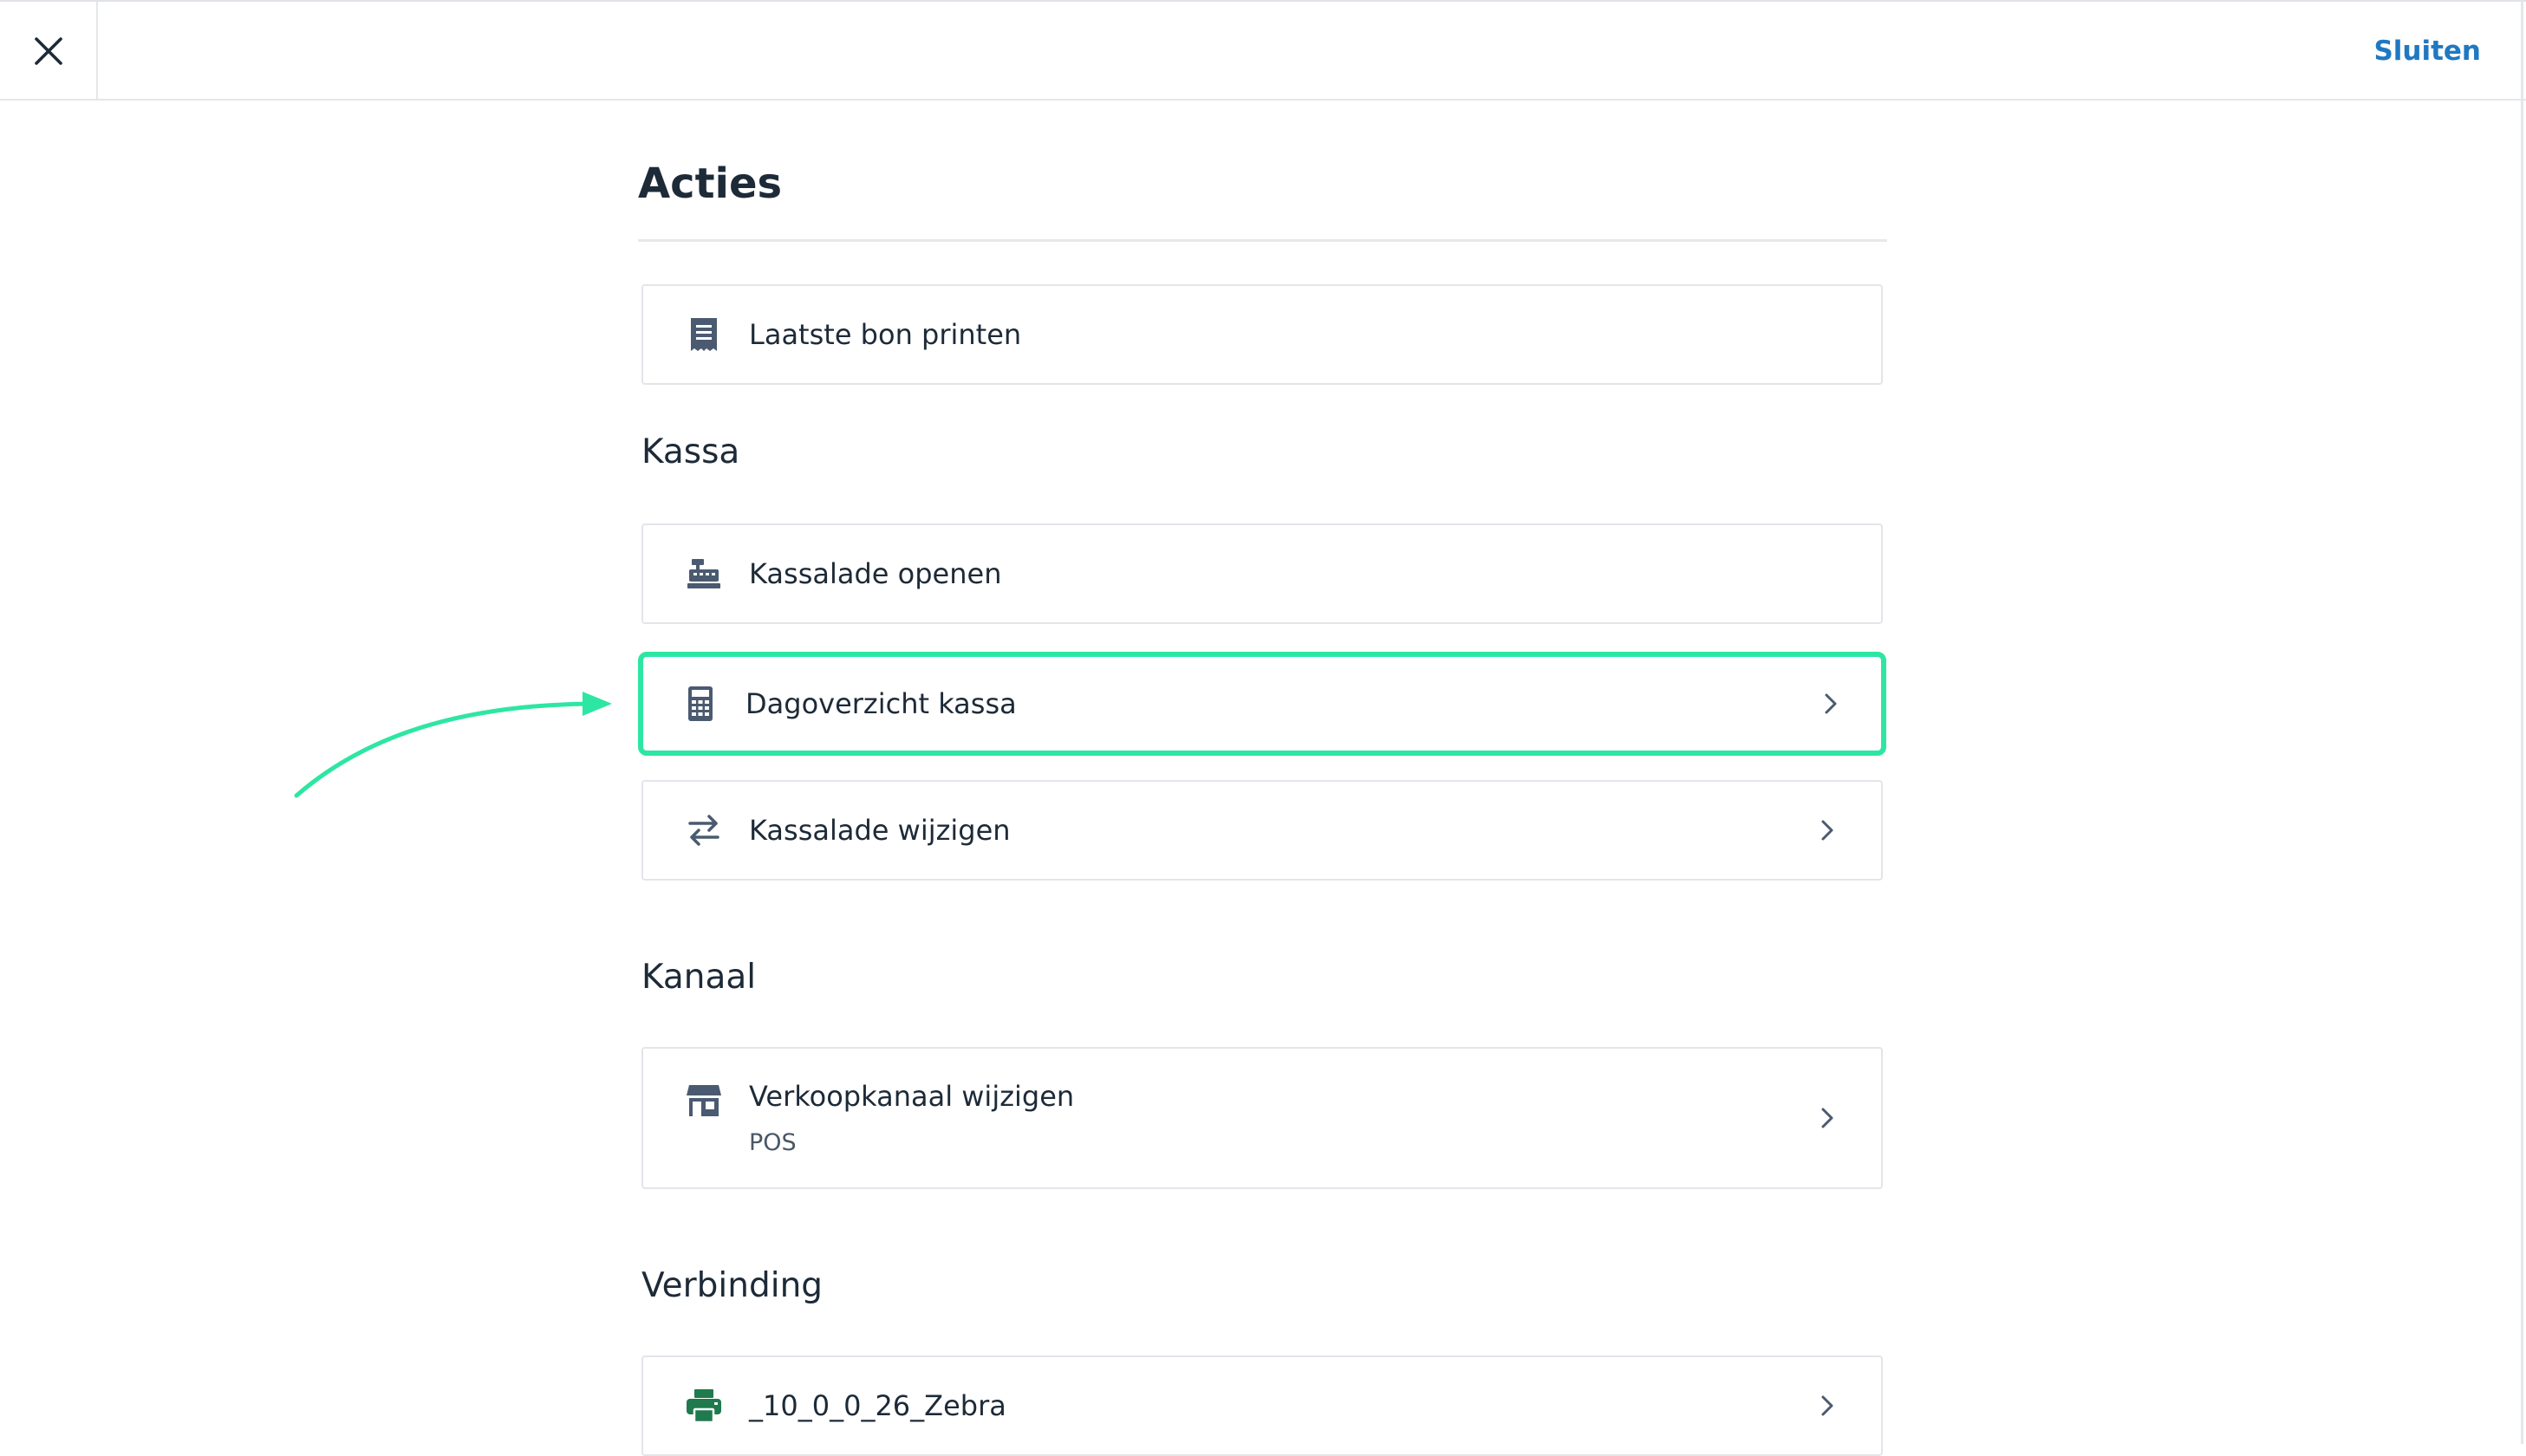 This screenshot has height=1456, width=2526. Describe the element at coordinates (885, 334) in the screenshot. I see `print-last-receipt-label: Laatste bon printen` at that location.